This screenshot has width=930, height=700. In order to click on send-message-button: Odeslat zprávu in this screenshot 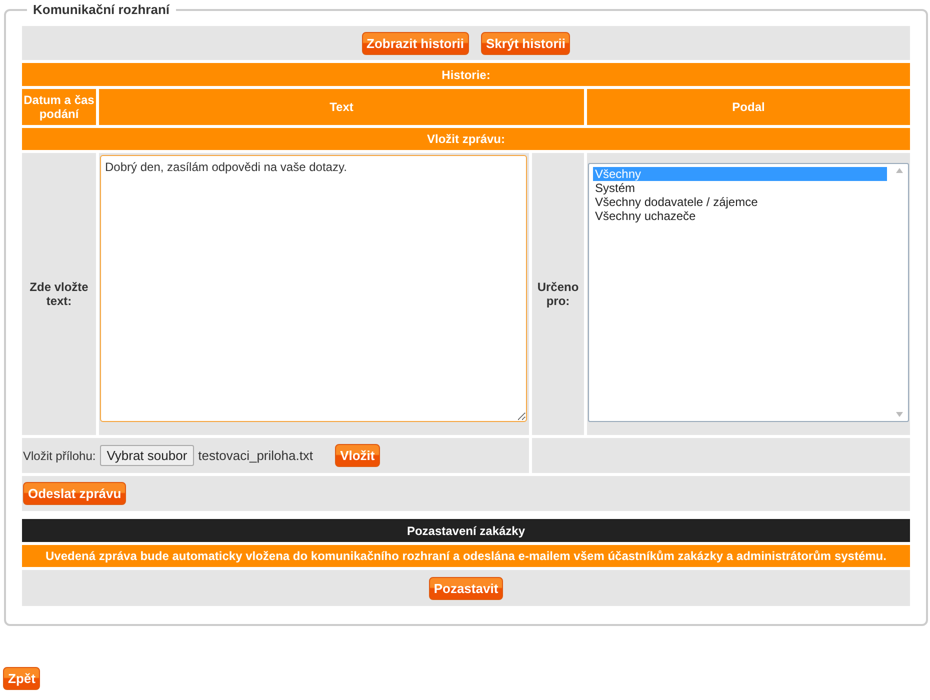, I will do `click(74, 493)`.